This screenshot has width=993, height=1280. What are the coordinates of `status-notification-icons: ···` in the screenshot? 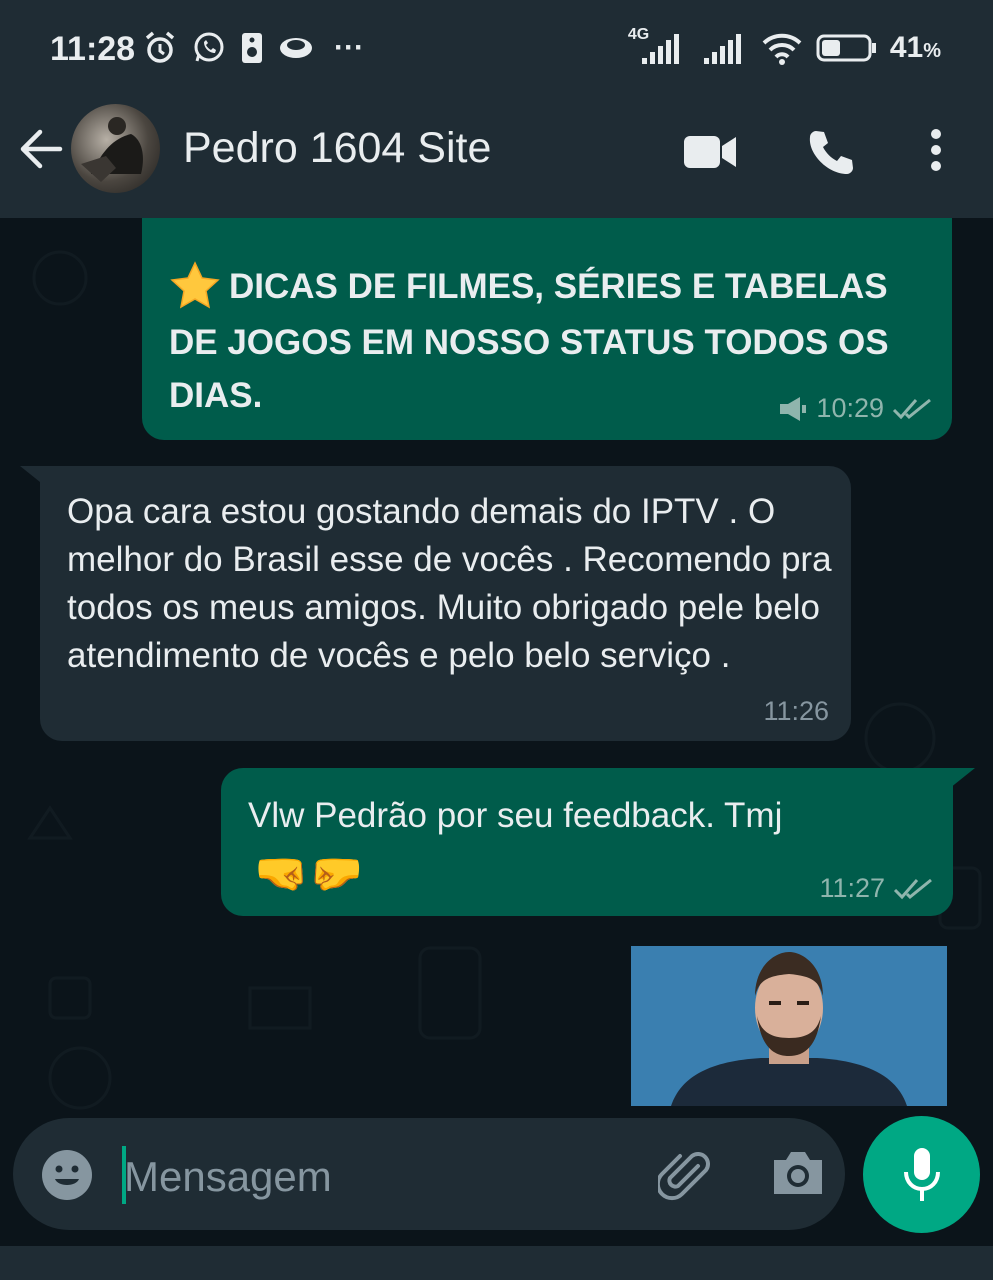 It's located at (253, 48).